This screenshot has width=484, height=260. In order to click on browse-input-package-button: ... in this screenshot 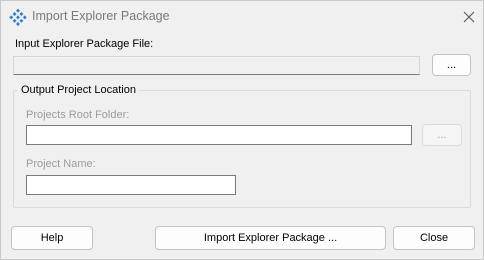, I will do `click(451, 65)`.